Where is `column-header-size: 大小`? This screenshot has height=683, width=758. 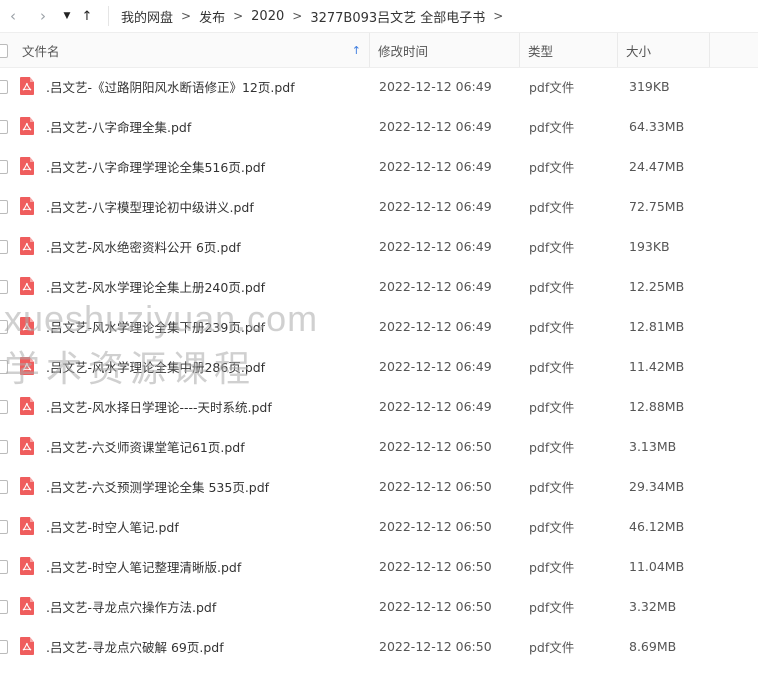 column-header-size: 大小 is located at coordinates (664, 50).